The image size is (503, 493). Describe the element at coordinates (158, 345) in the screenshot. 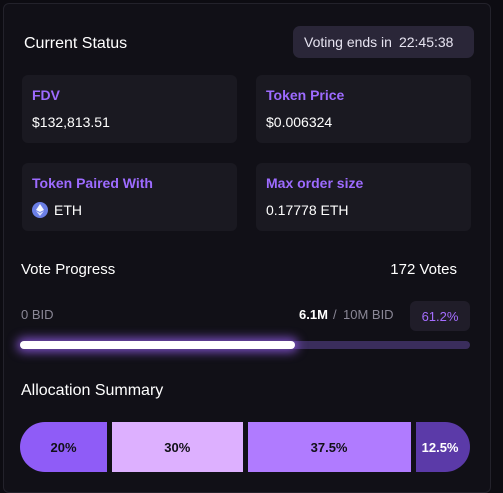

I see `vote-progress-fill` at that location.